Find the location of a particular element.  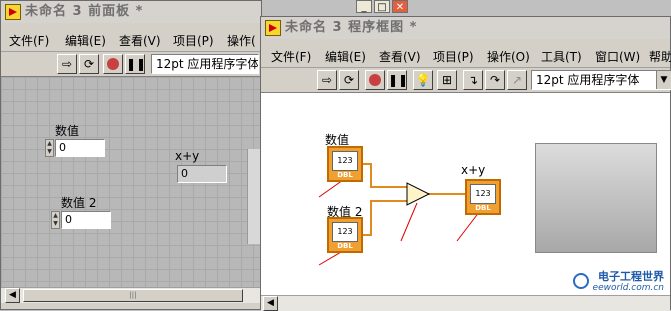

step-over-icon: ↷ is located at coordinates (495, 80).